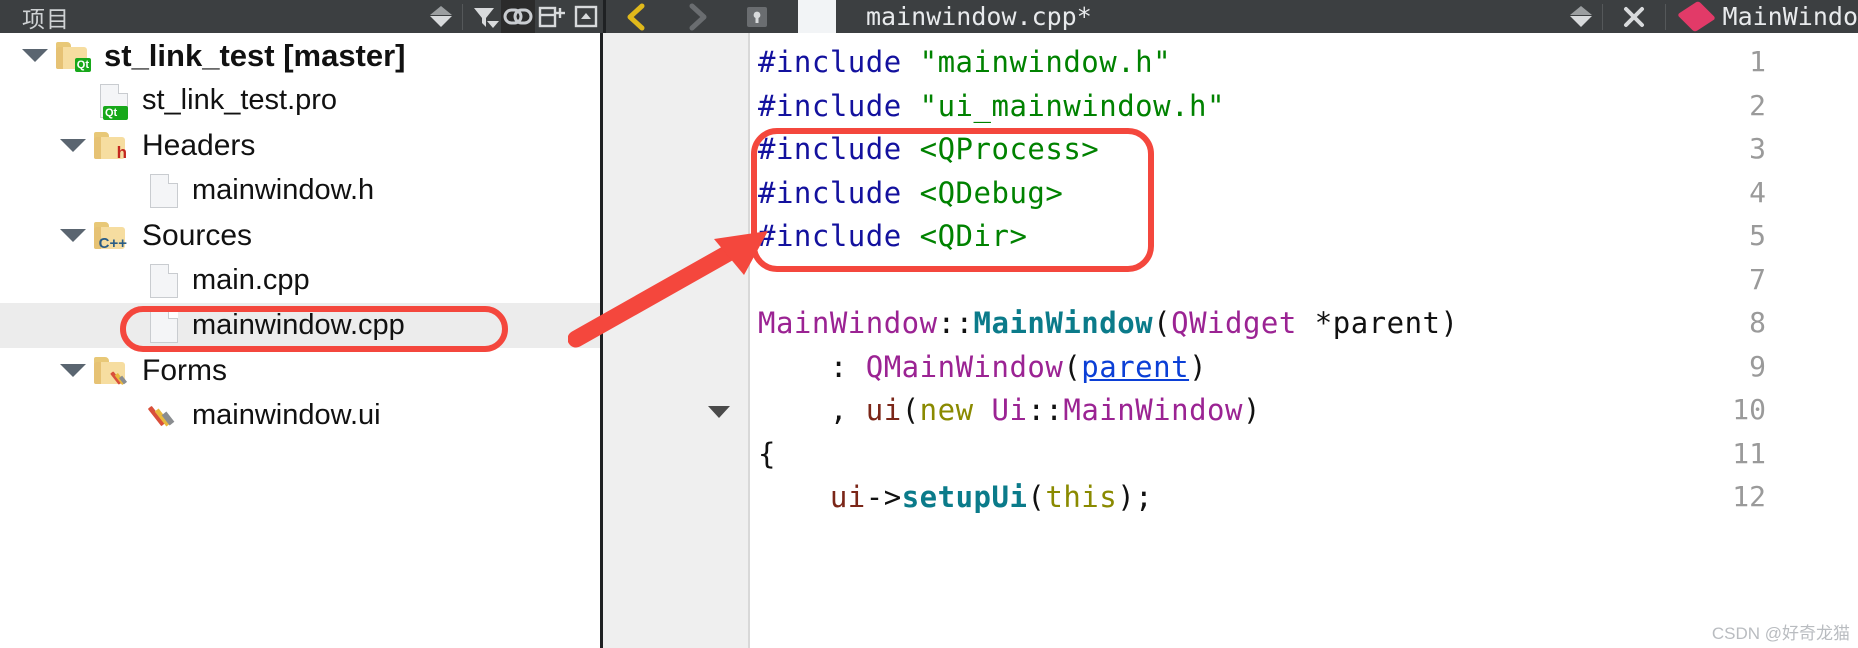 The height and width of the screenshot is (648, 1858). What do you see at coordinates (1081, 497) in the screenshot?
I see `code-token: this` at bounding box center [1081, 497].